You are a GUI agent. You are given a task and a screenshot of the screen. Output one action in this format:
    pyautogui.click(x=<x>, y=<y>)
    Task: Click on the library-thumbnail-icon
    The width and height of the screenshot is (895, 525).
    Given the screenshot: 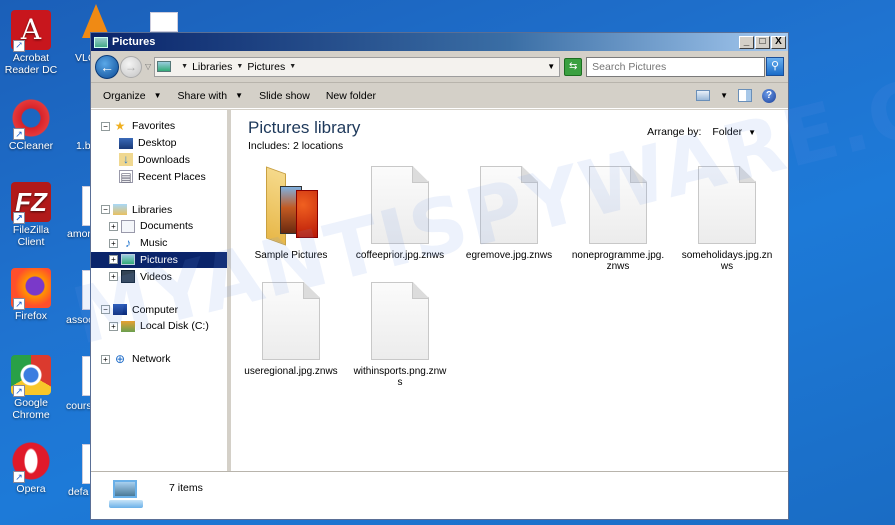 What is the action you would take?
    pyautogui.click(x=129, y=496)
    